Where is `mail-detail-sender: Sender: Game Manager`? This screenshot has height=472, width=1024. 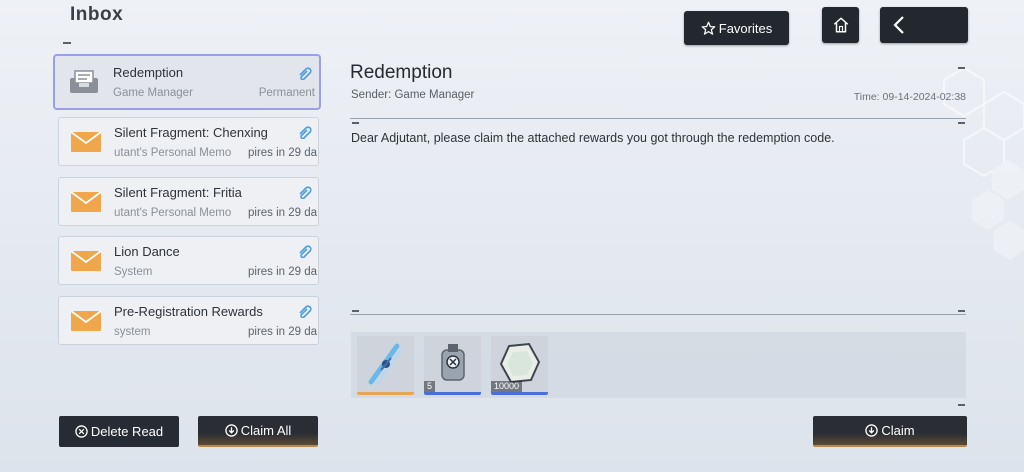 mail-detail-sender: Sender: Game Manager is located at coordinates (412, 95).